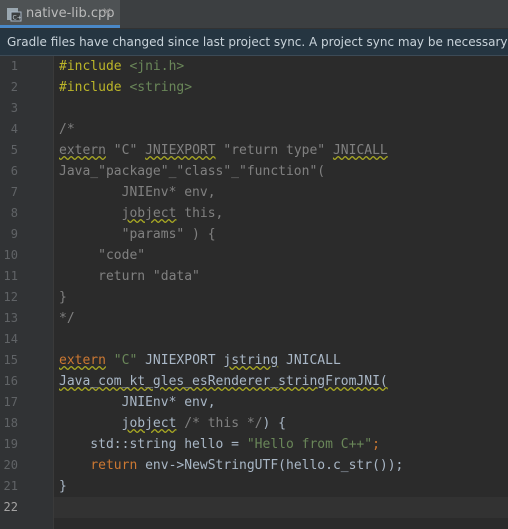  I want to click on line-number: 6, so click(14, 171).